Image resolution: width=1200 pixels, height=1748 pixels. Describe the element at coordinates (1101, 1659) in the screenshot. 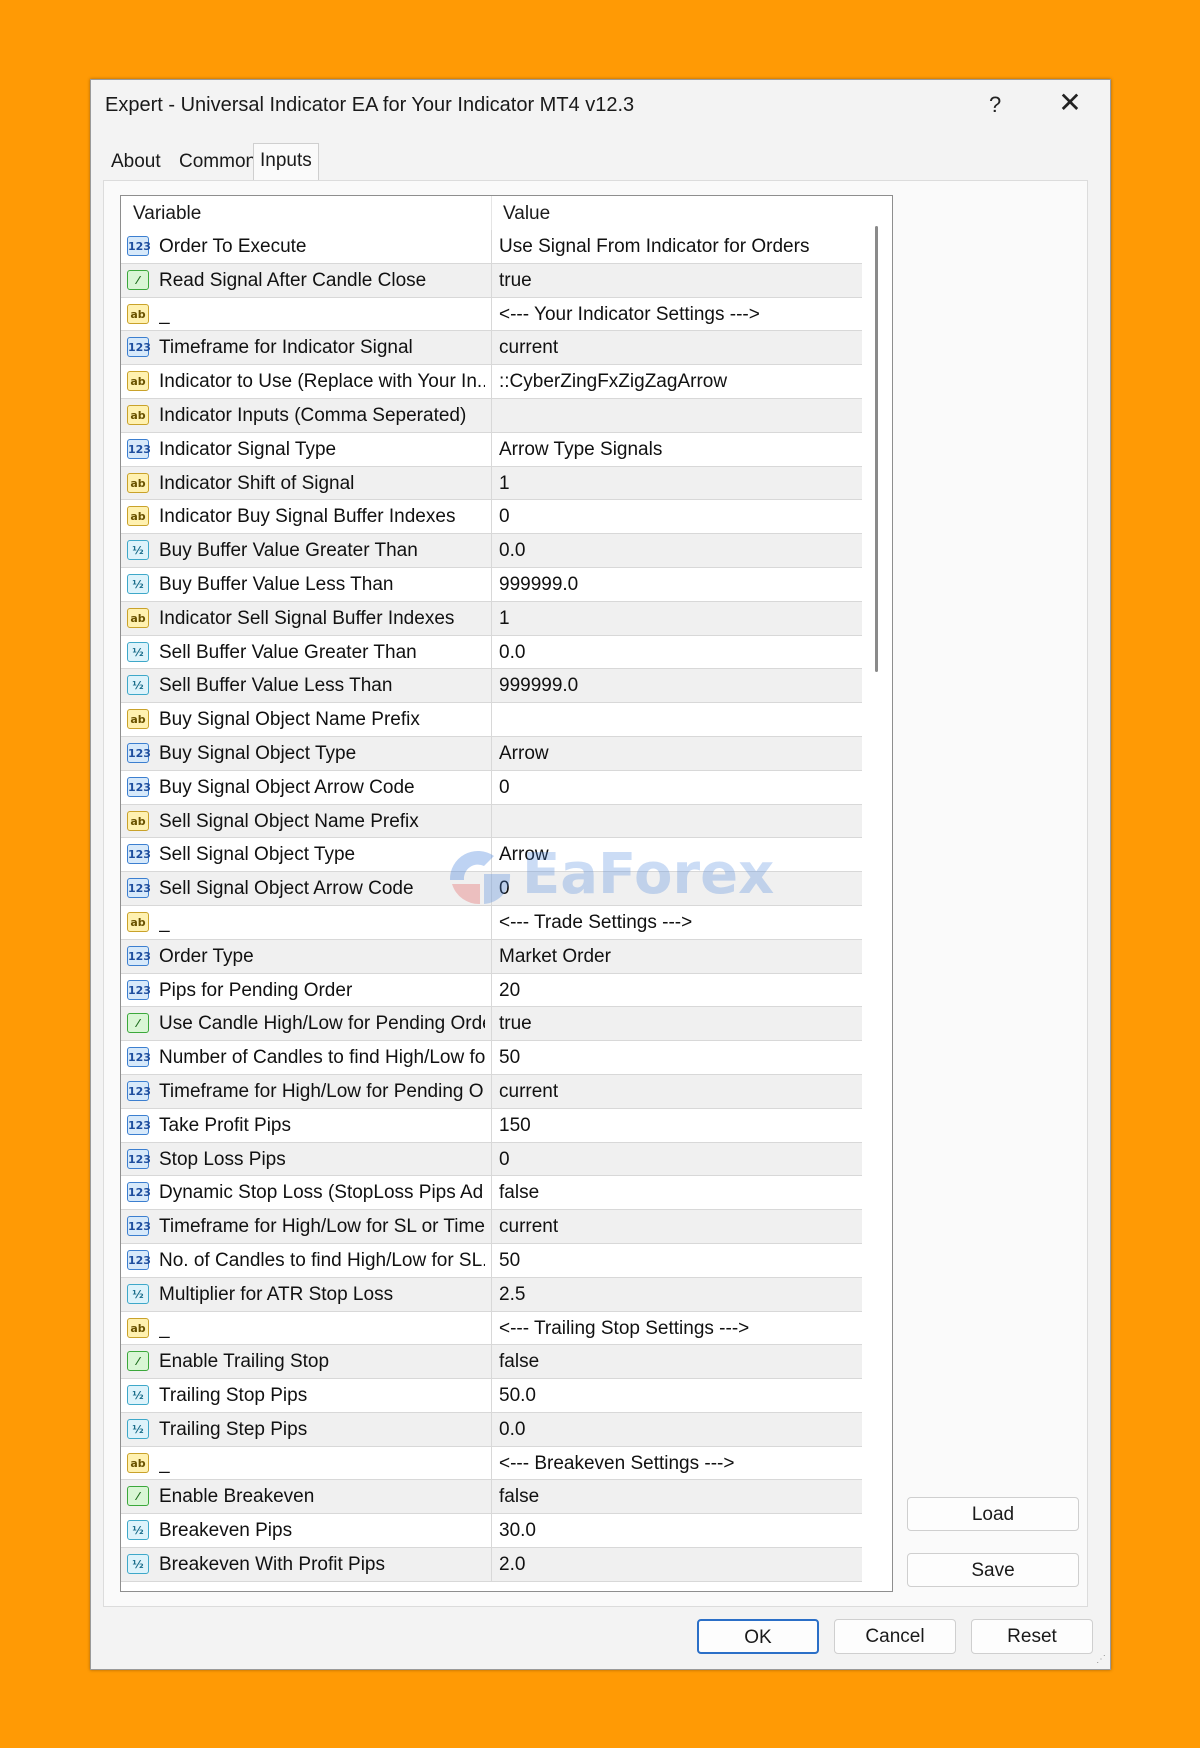

I see `resize-grip-icon: ⋰` at that location.